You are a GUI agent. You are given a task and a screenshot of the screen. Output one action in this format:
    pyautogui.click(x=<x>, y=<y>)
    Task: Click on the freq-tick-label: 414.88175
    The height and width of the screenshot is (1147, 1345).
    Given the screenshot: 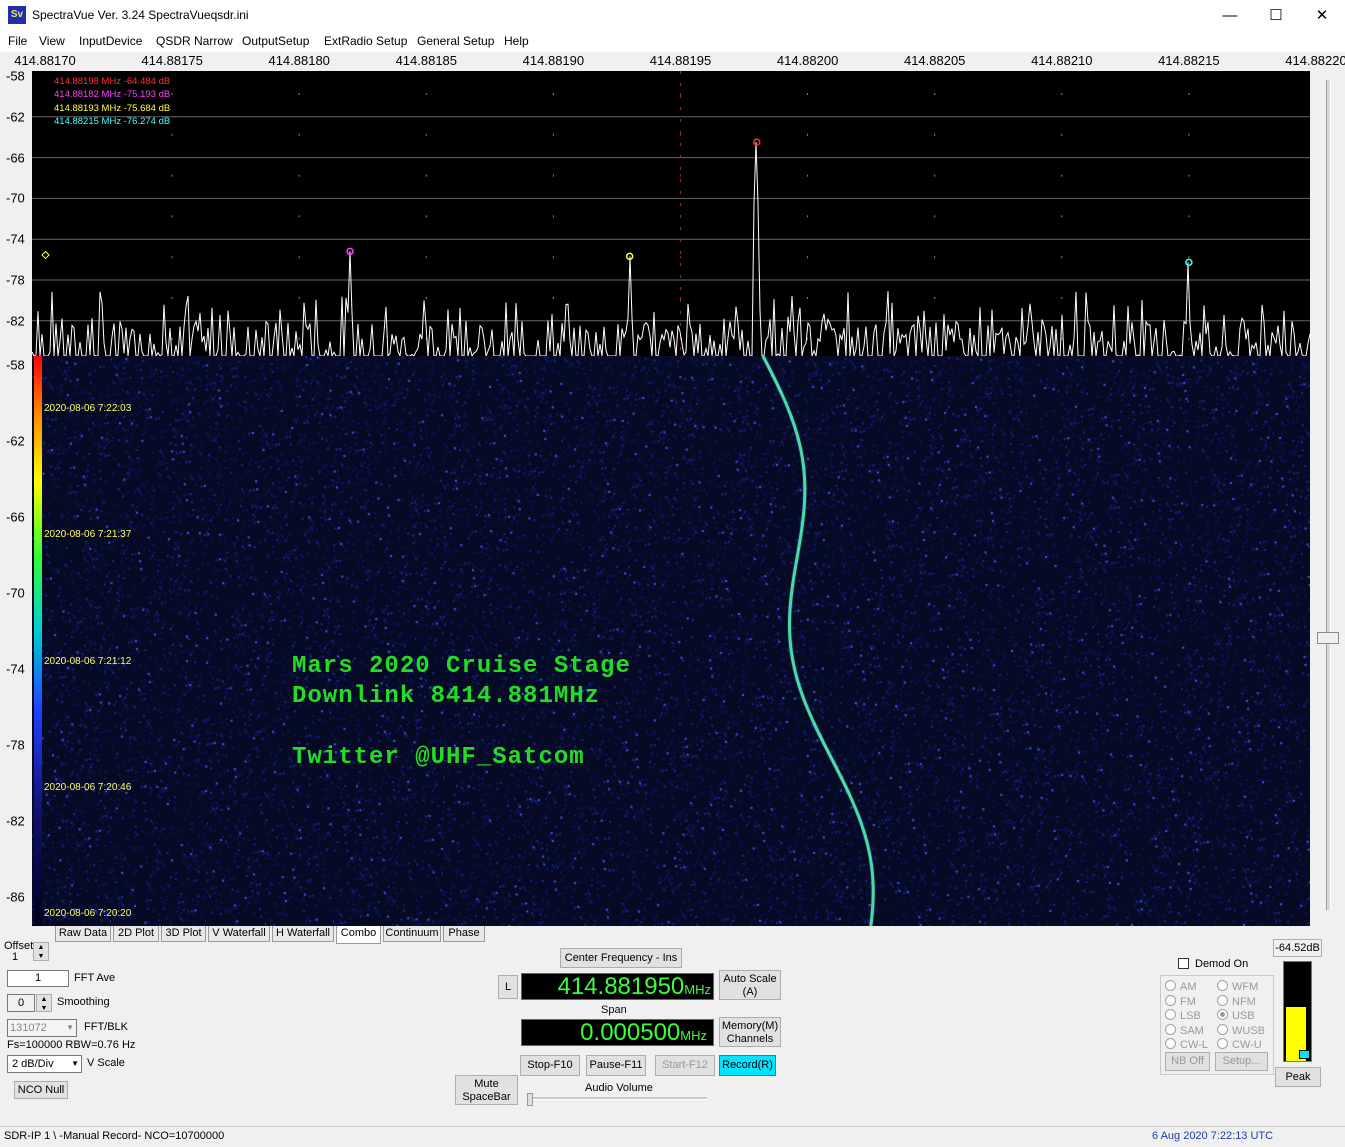 What is the action you would take?
    pyautogui.click(x=172, y=60)
    